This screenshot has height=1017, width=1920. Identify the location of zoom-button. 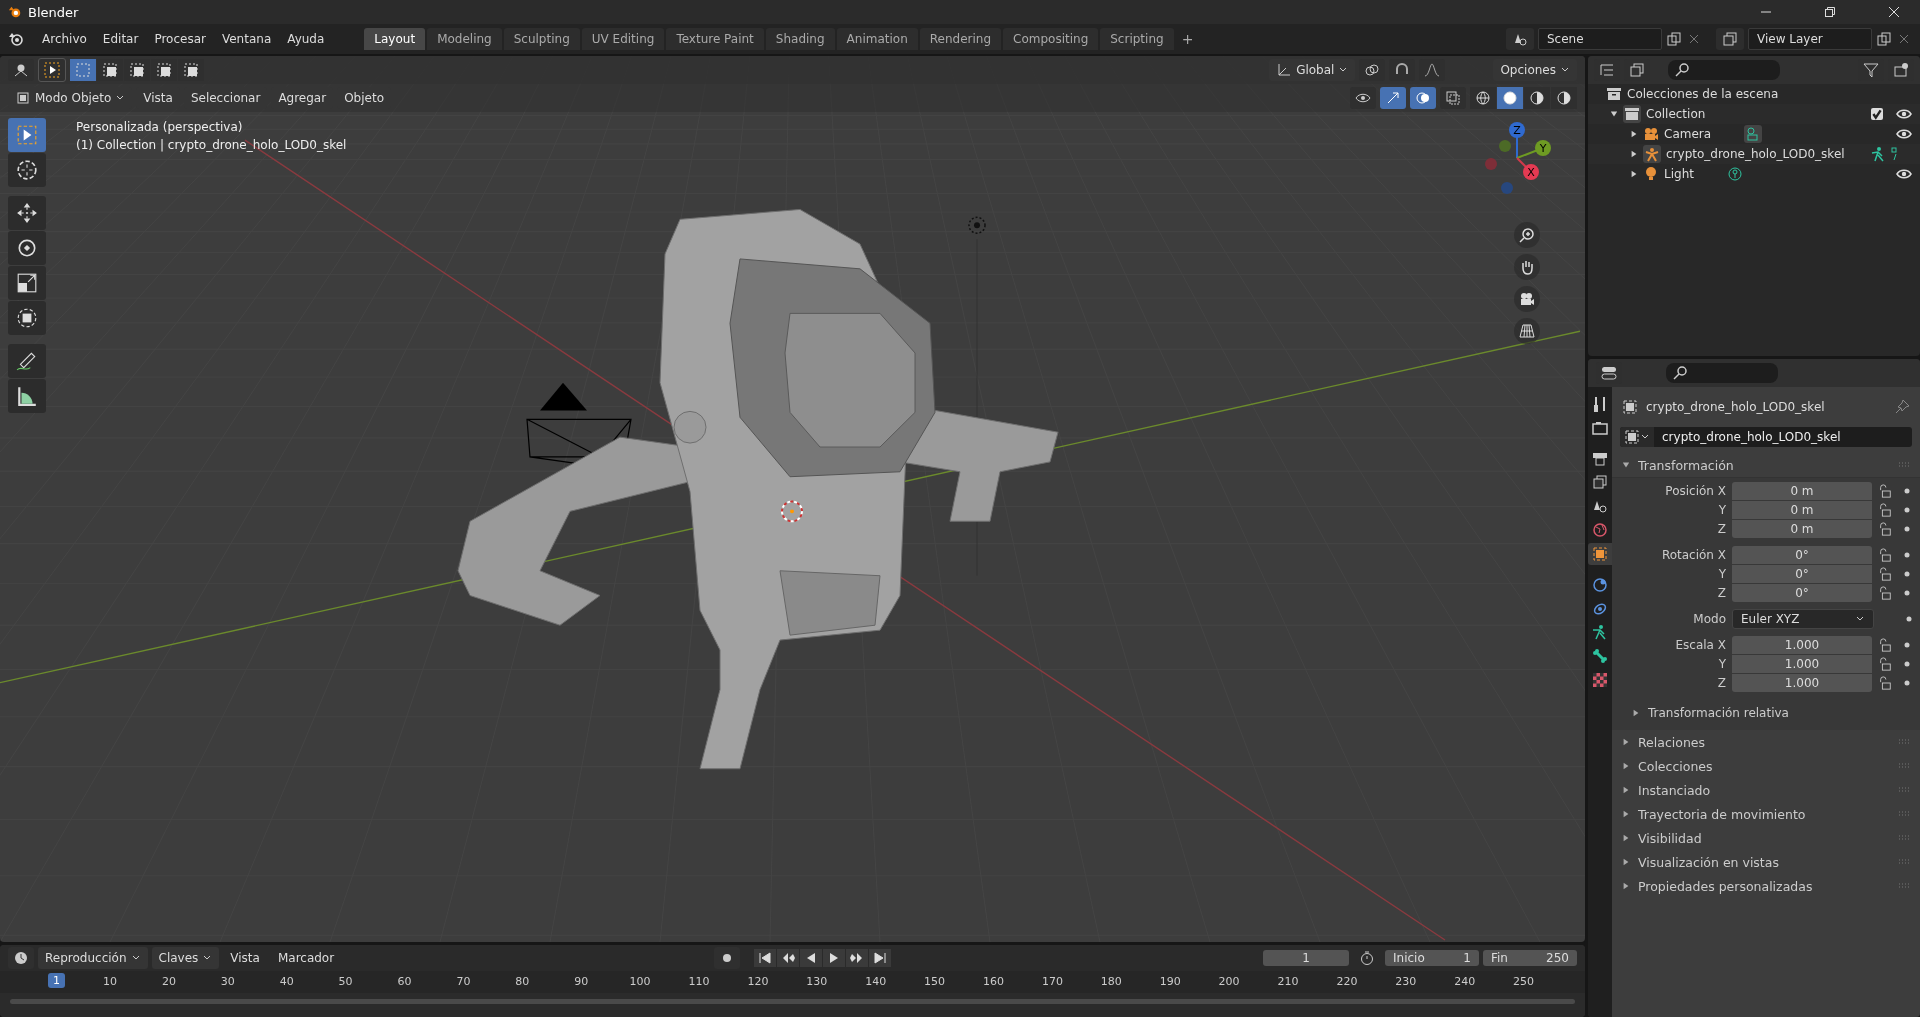
(1527, 235).